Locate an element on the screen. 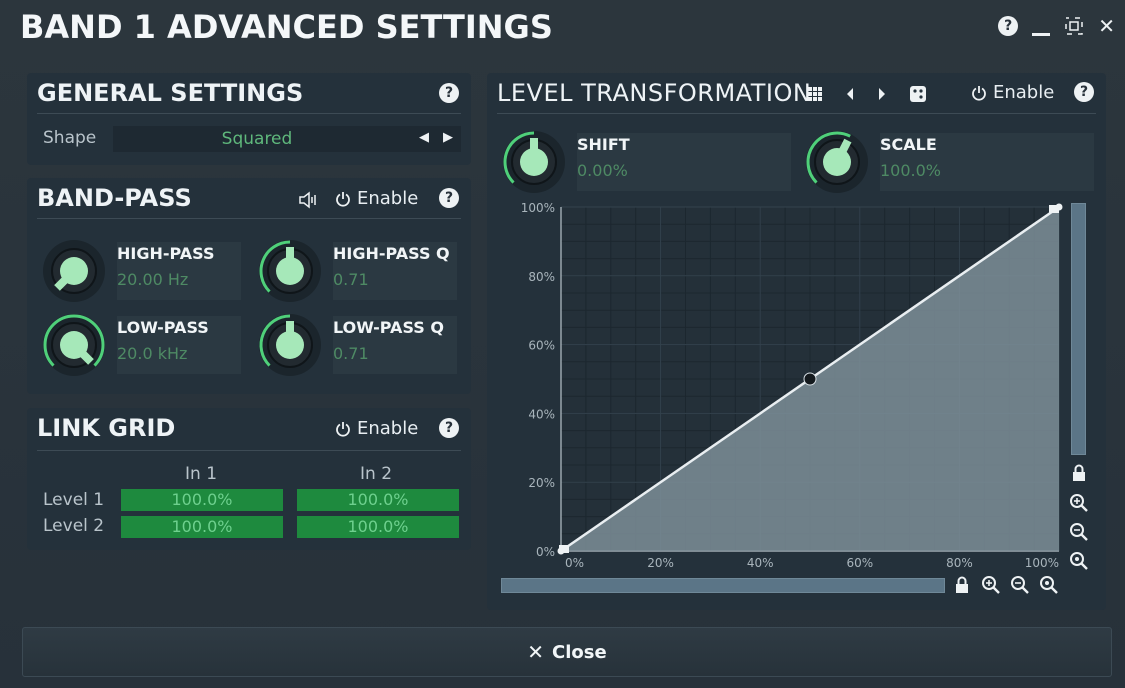  minimize-icon is located at coordinates (1041, 26).